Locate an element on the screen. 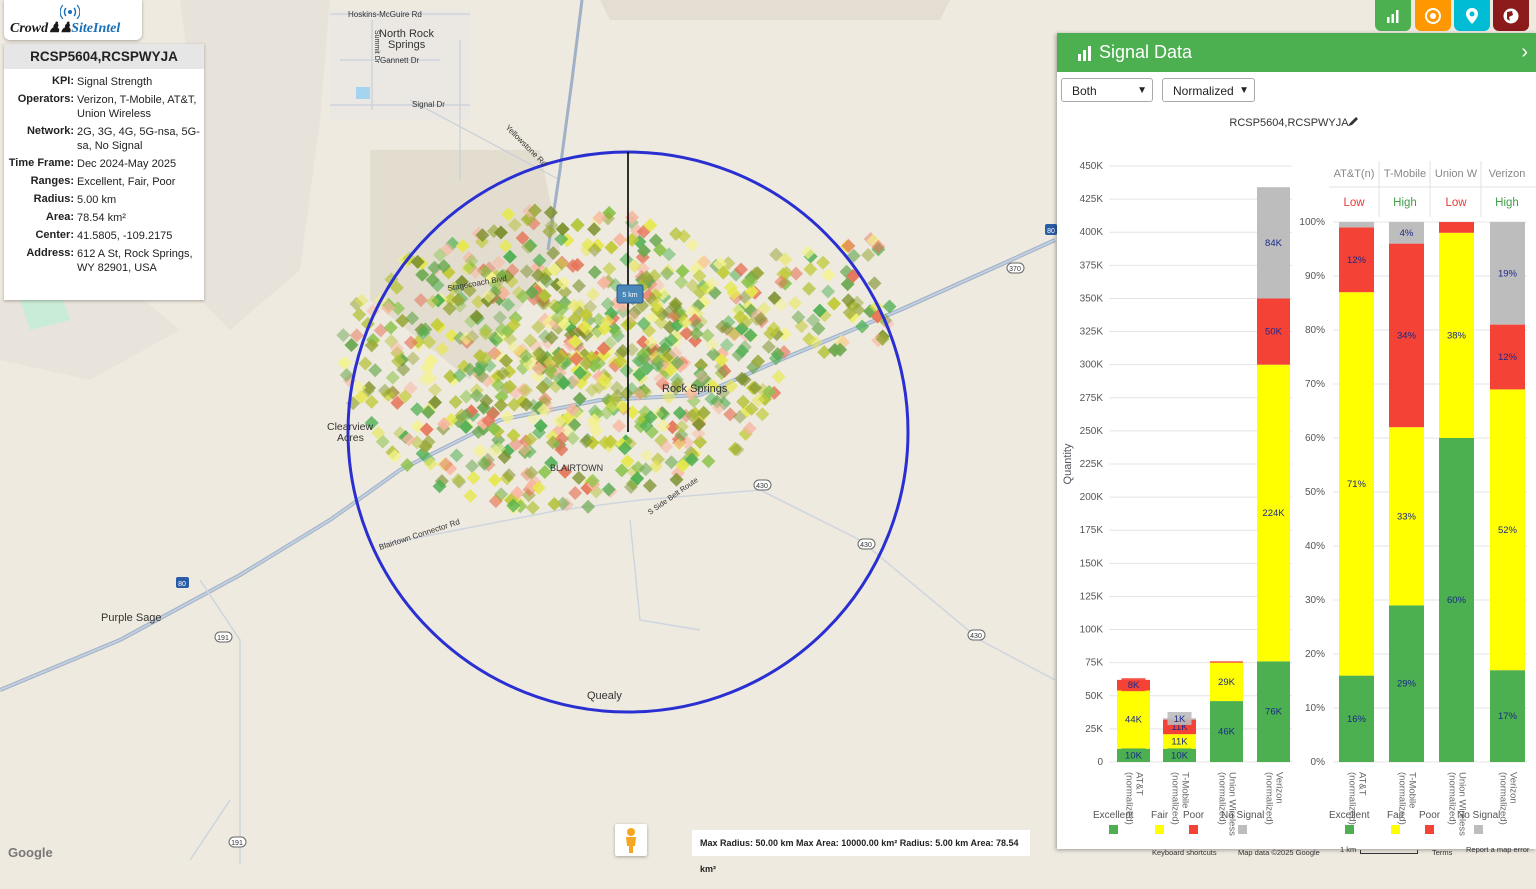 Image resolution: width=1536 pixels, height=889 pixels. edit-icon is located at coordinates (1353, 121).